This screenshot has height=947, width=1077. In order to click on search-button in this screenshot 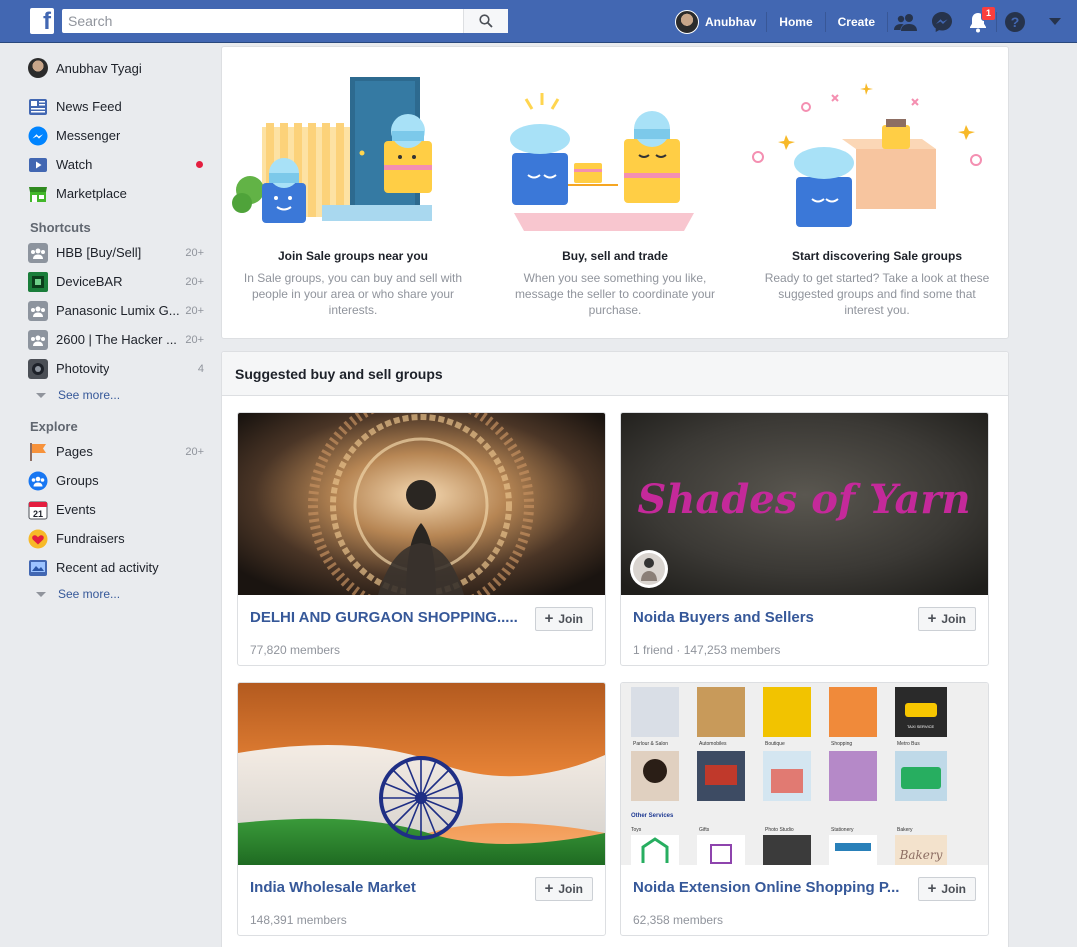, I will do `click(485, 21)`.